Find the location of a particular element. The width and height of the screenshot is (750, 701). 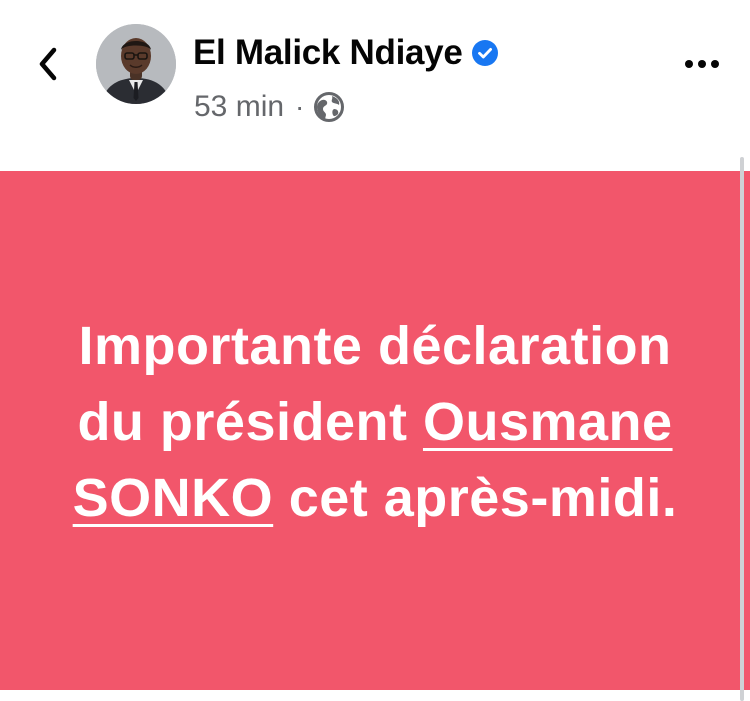

back-button is located at coordinates (48, 64).